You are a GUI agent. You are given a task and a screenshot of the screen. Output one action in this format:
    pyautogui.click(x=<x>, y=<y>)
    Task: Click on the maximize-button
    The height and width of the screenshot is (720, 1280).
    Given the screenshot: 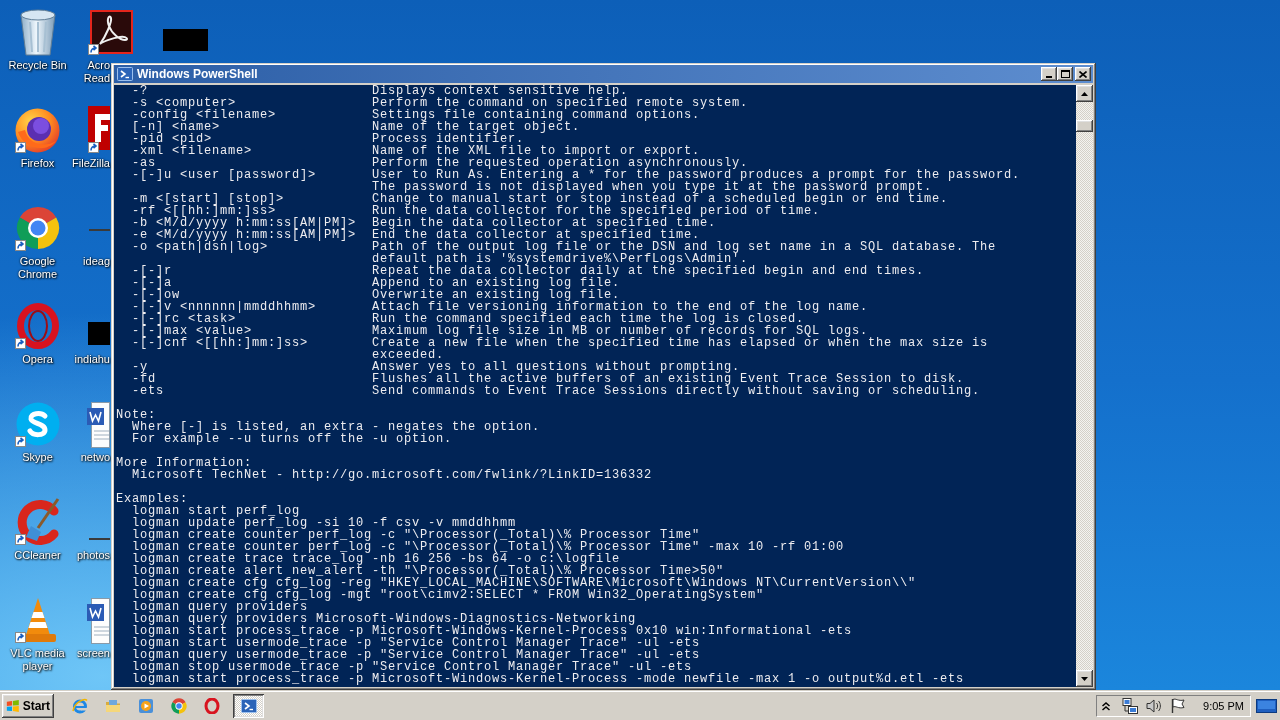 What is the action you would take?
    pyautogui.click(x=1065, y=74)
    